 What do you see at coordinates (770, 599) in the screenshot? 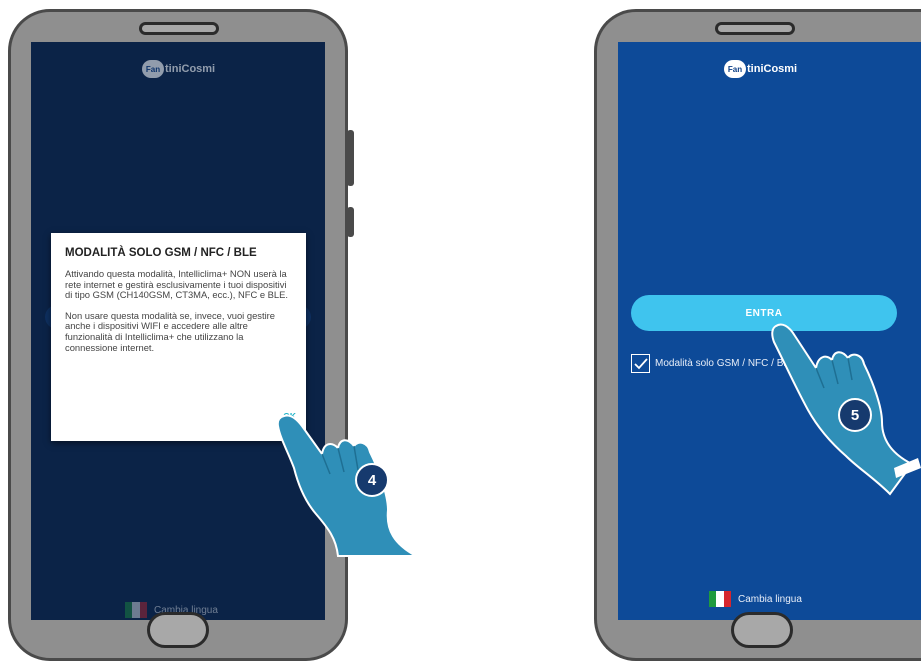
I see `change-language-label: Cambia lingua` at bounding box center [770, 599].